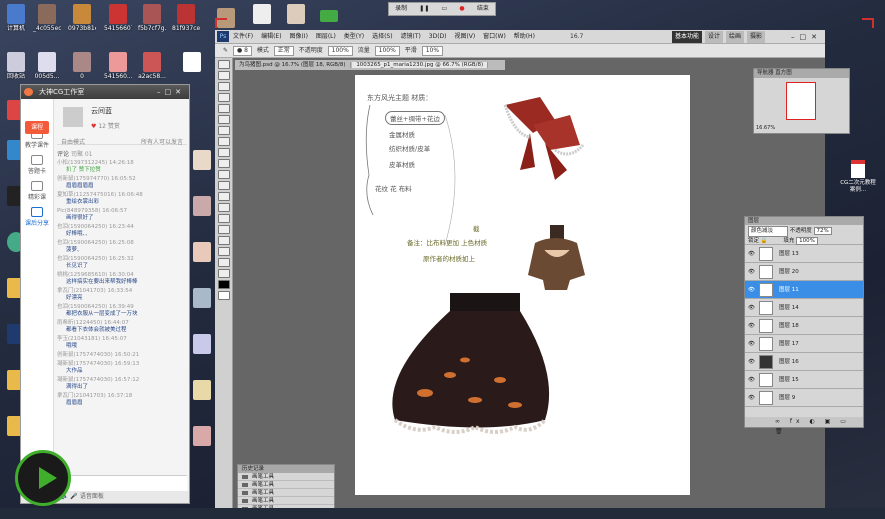  What do you see at coordinates (804, 272) in the screenshot?
I see `layer-row: 👁 图层 20` at bounding box center [804, 272].